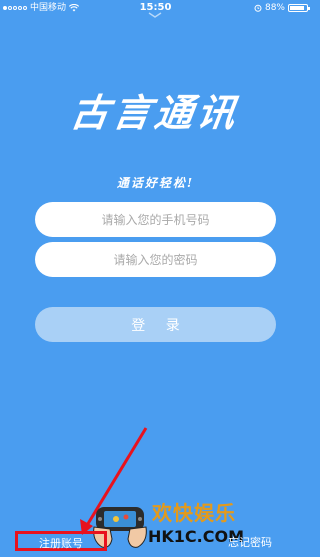 This screenshot has height=557, width=320. I want to click on forgot-password-link: 忘记密码, so click(250, 543).